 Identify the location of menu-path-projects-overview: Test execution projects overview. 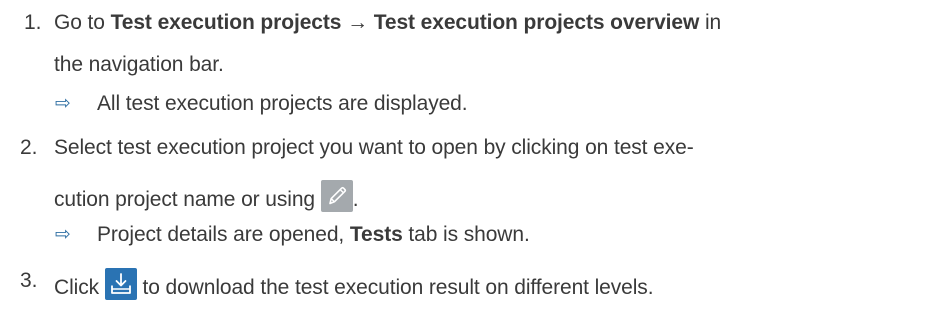
(536, 22).